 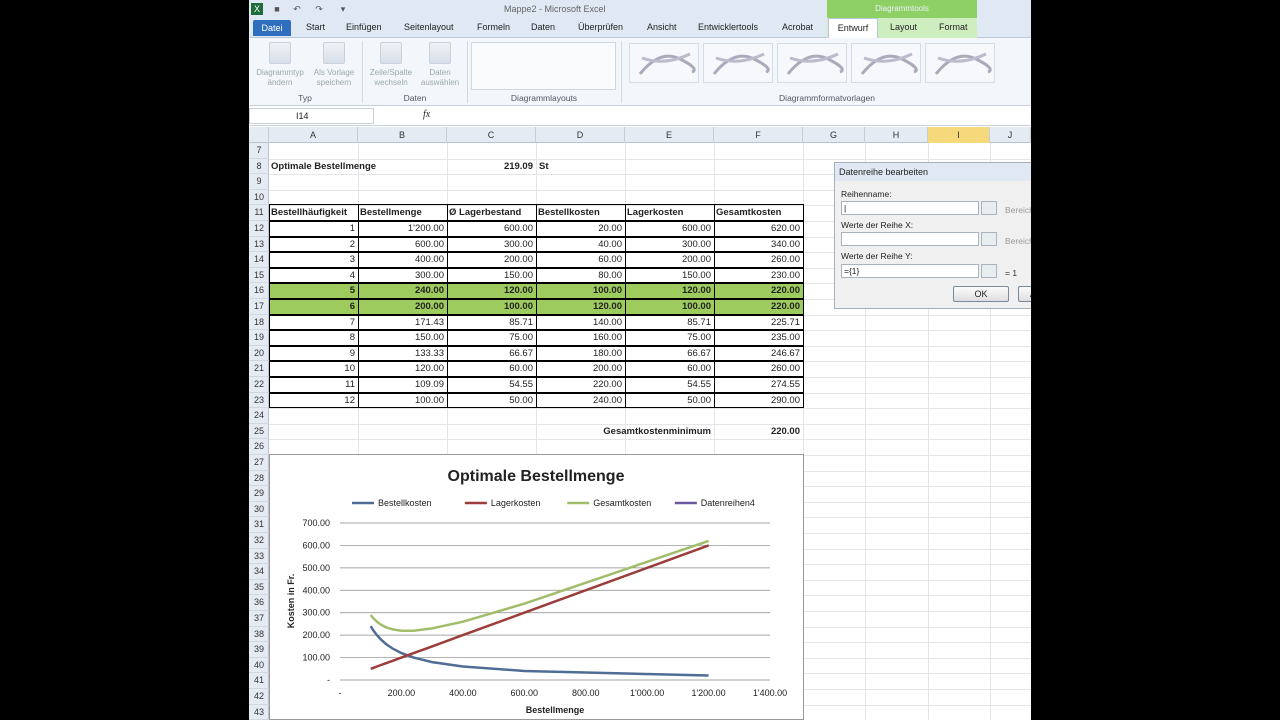 I want to click on row-header-31: 31, so click(x=259, y=525).